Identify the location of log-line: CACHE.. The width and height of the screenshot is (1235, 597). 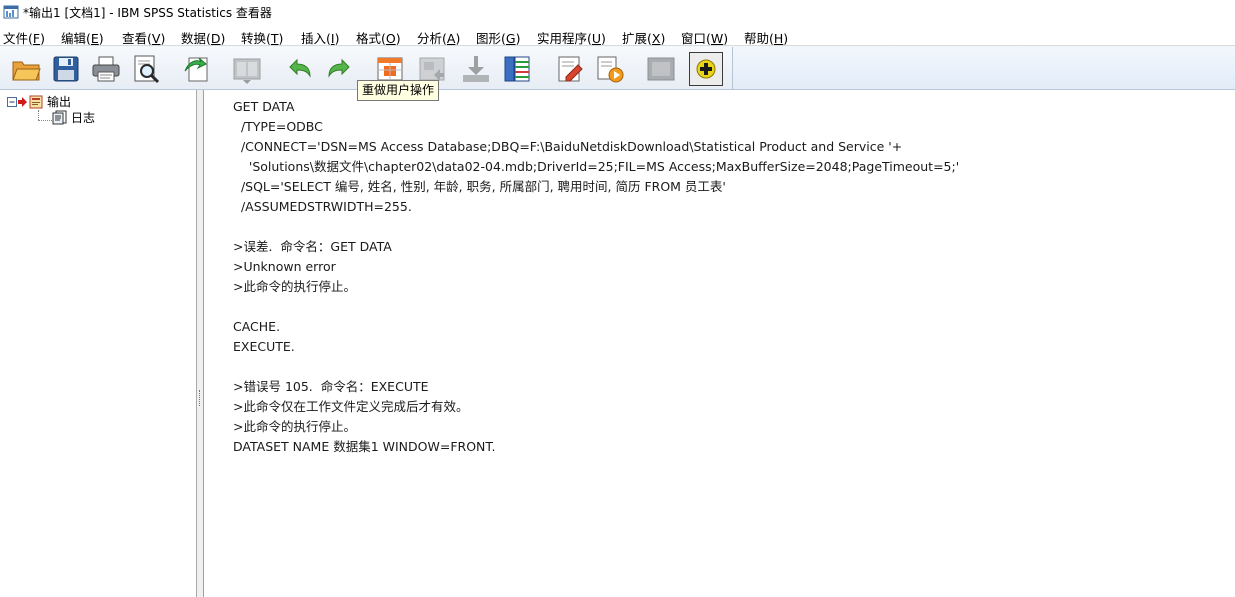
(257, 326).